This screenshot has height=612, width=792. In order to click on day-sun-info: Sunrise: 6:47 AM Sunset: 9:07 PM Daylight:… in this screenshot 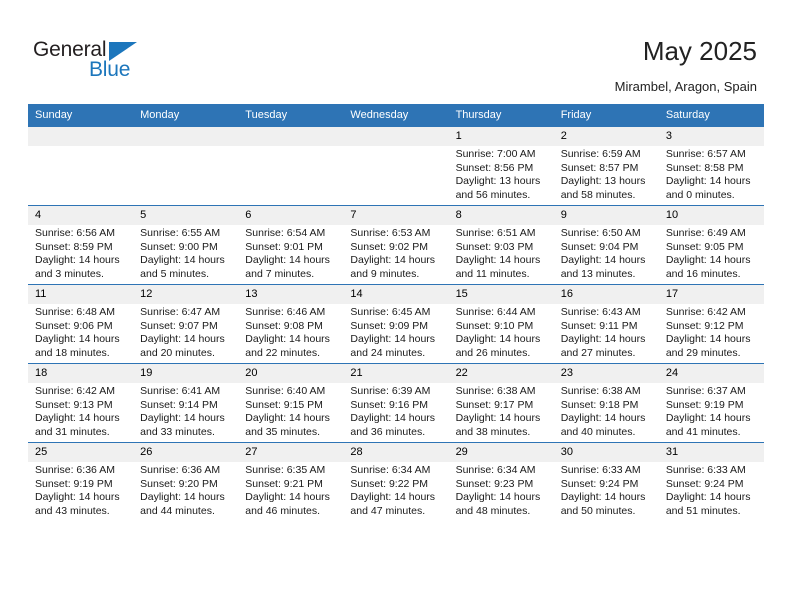, I will do `click(185, 332)`.